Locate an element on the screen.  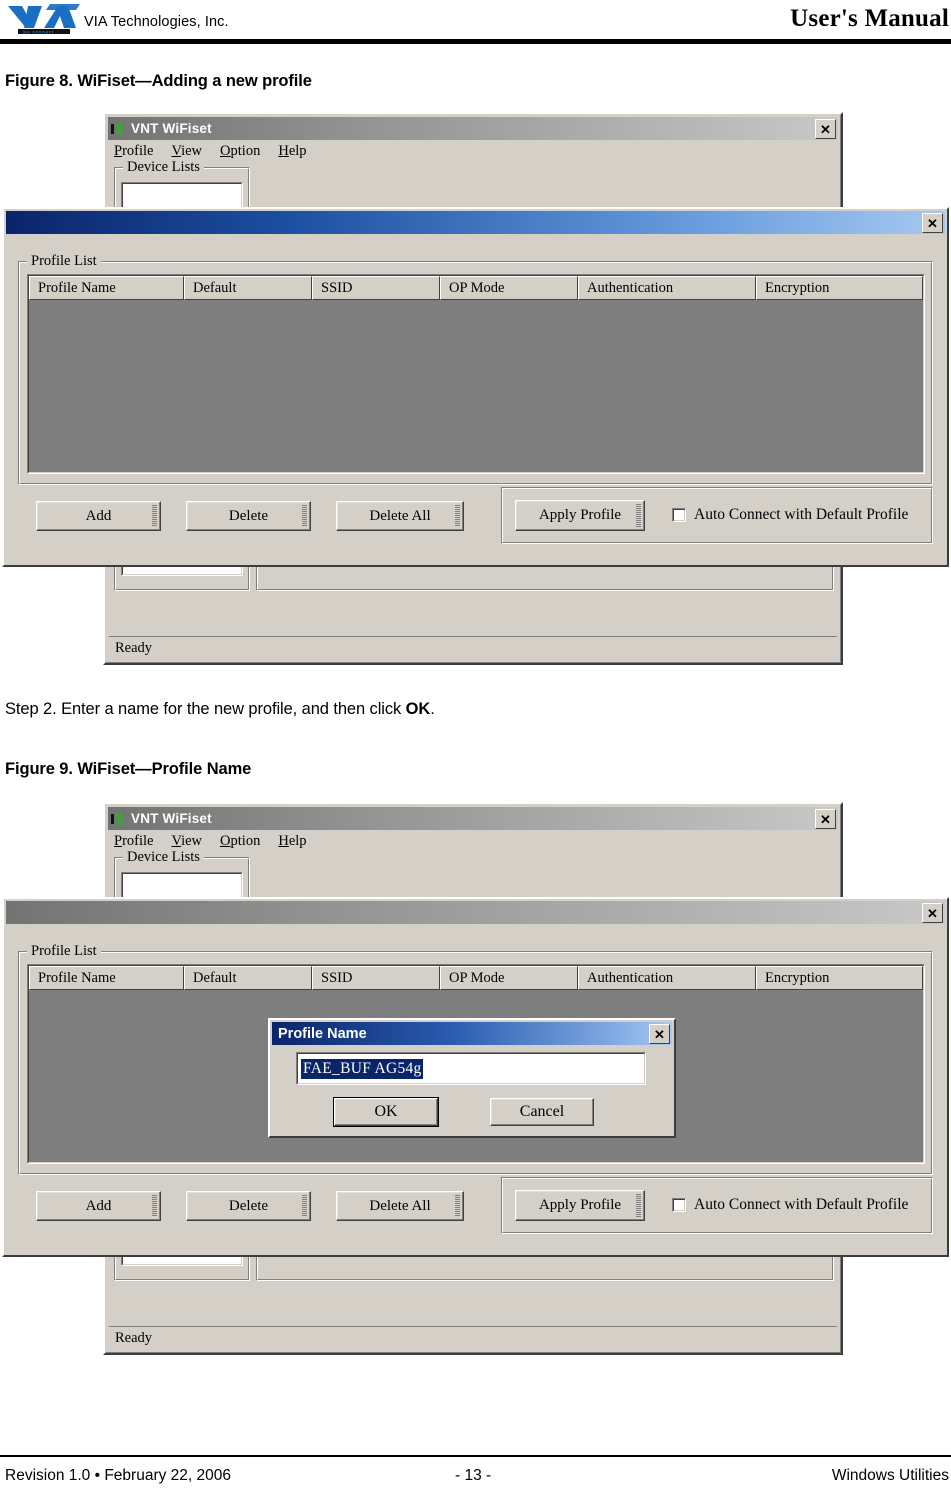
app-menubar: Profile View Option Help is located at coordinates (473, 841).